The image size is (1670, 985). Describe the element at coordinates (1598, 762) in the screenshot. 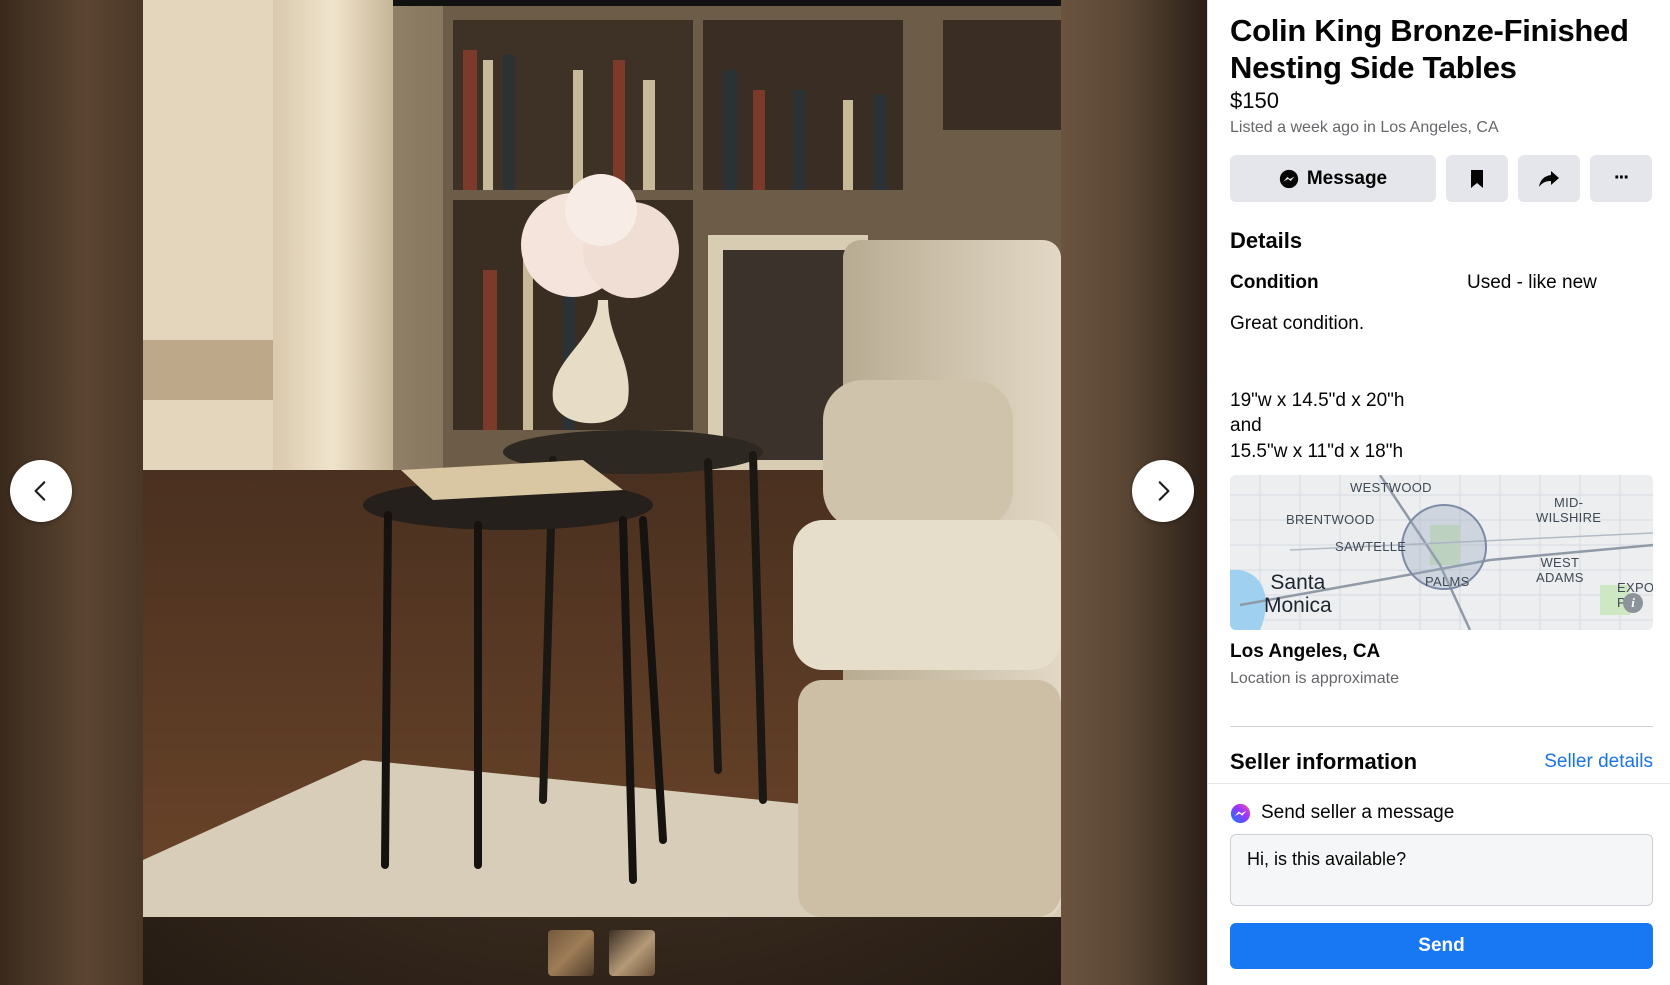

I see `seller-details-link: Seller details` at that location.